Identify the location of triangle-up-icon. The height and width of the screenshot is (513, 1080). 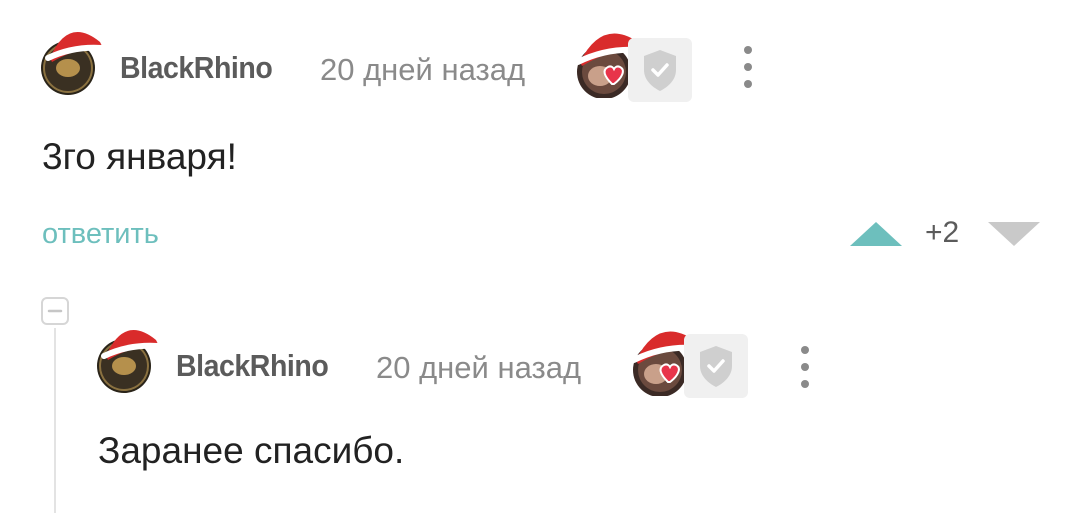
(876, 234).